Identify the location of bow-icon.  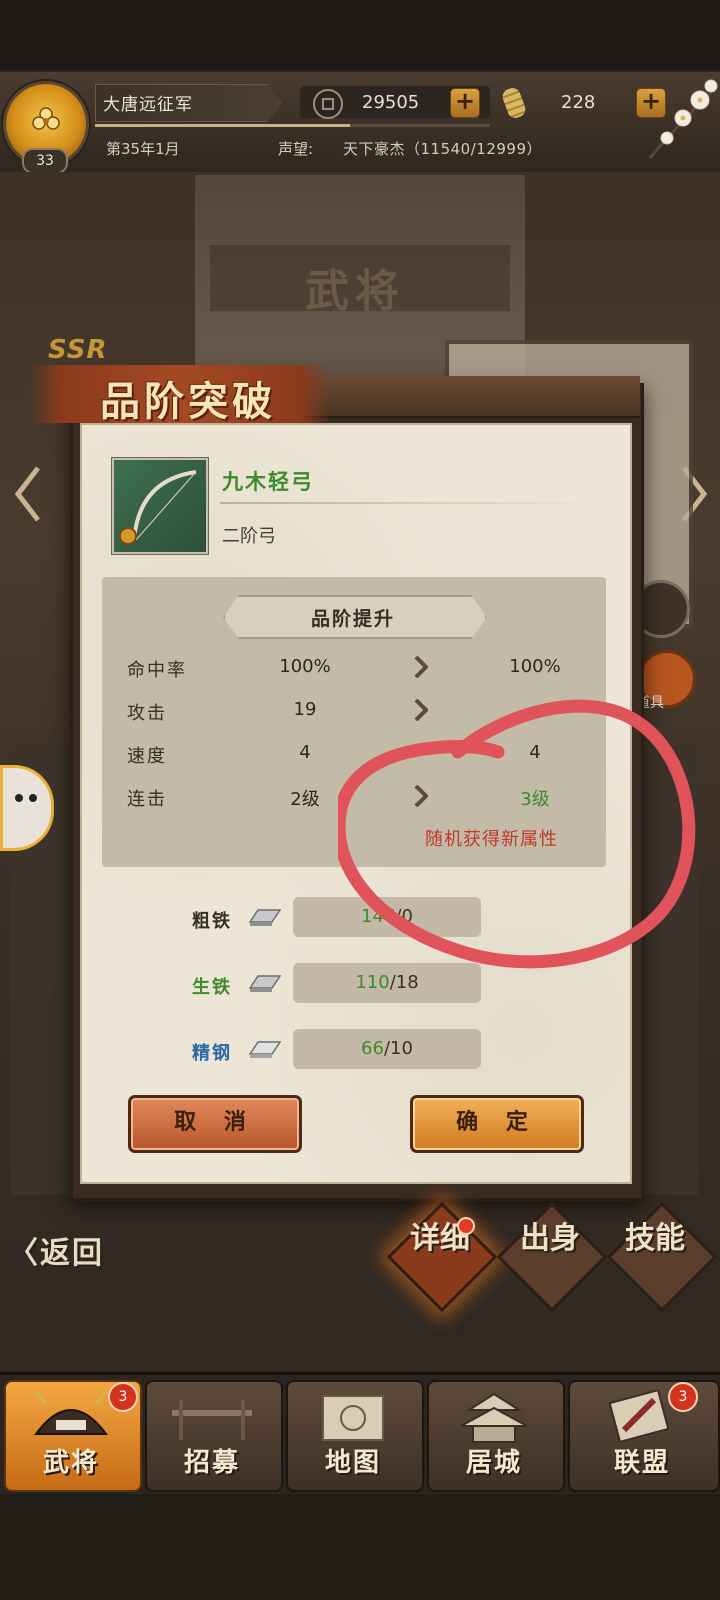
(158, 507).